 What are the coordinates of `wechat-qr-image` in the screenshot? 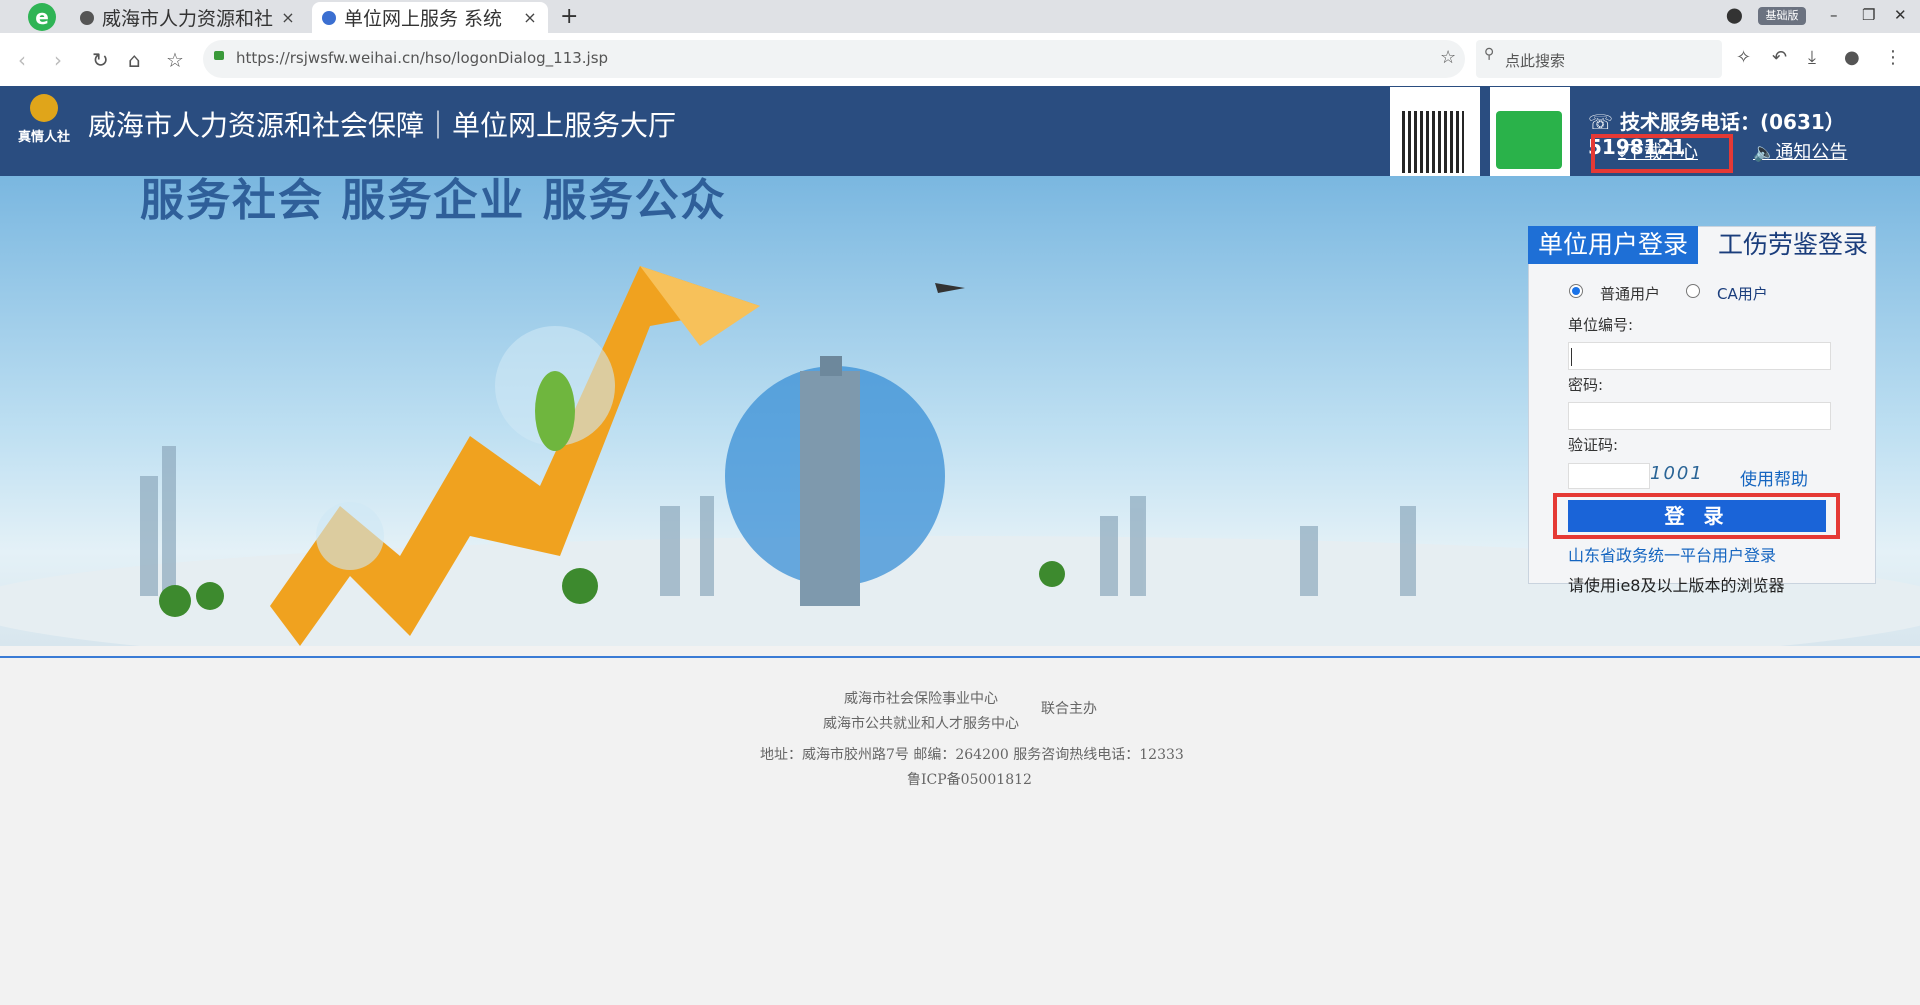 It's located at (1530, 131).